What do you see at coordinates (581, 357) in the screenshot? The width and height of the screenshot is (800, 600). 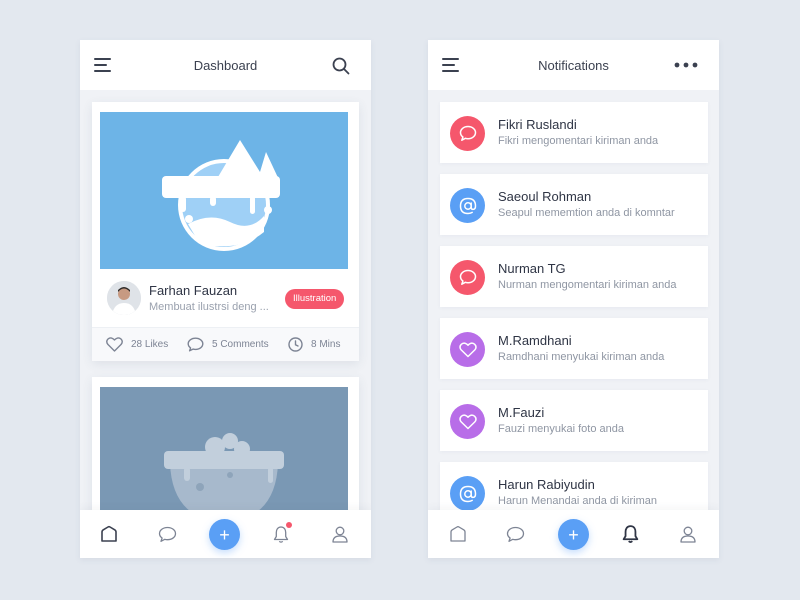 I see `notification-text: Ramdhani menyukai kiriman anda` at bounding box center [581, 357].